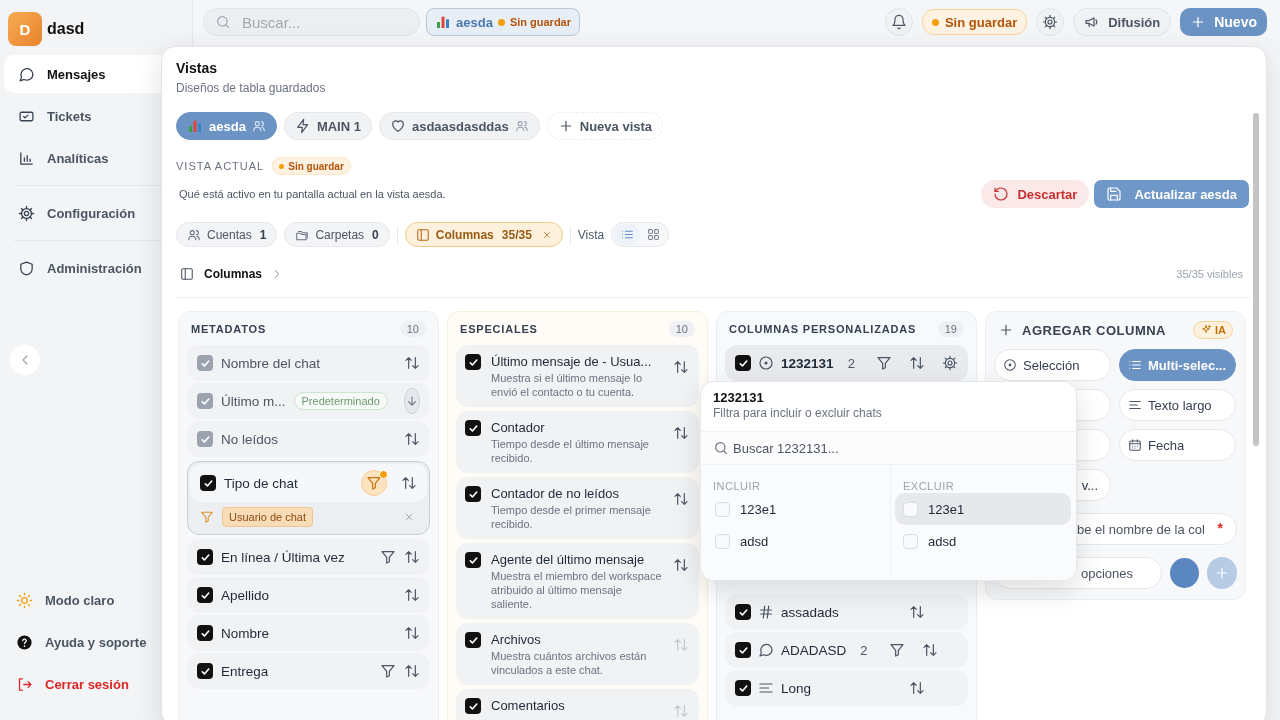 Image resolution: width=1280 pixels, height=720 pixels. Describe the element at coordinates (898, 22) in the screenshot. I see `notifications-button` at that location.